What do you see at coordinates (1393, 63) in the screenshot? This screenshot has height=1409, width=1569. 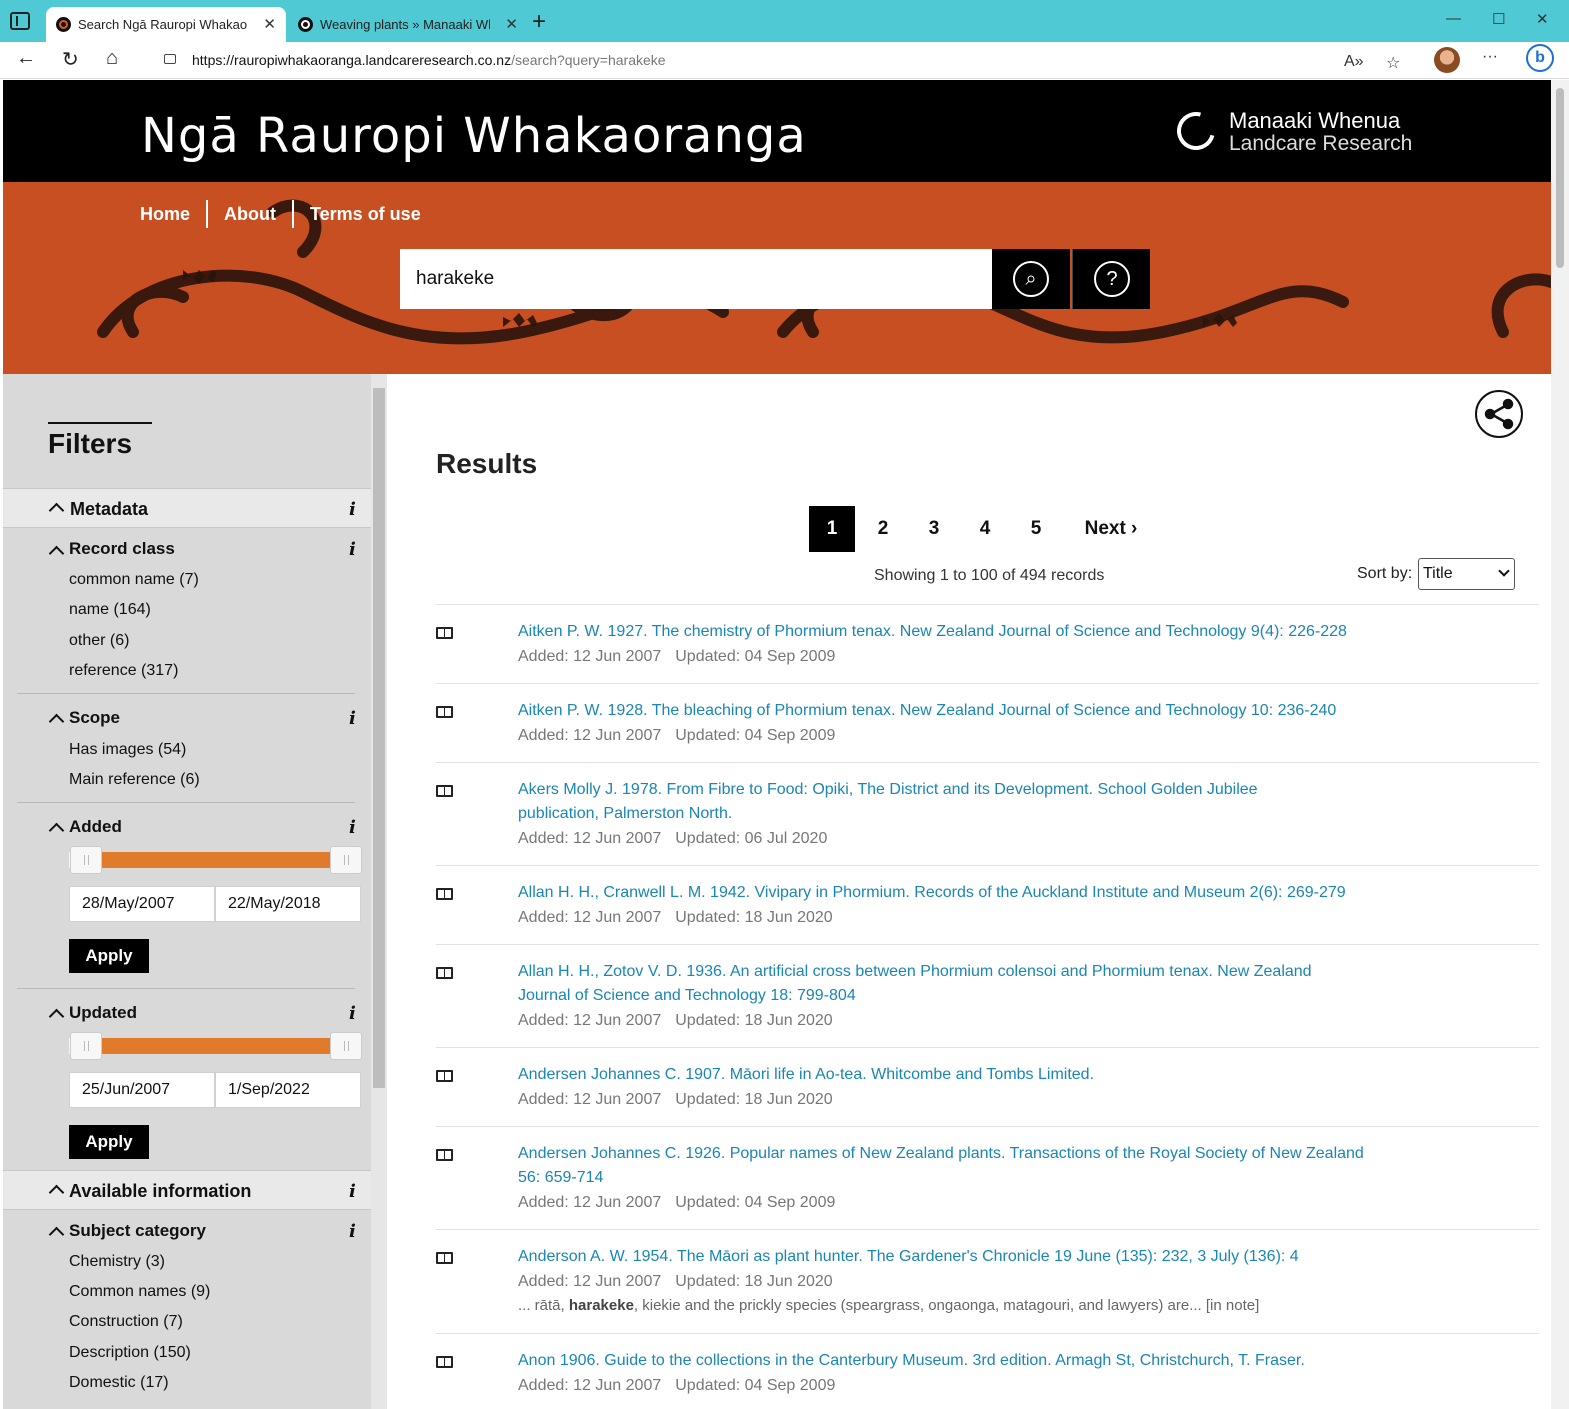 I see `favorites-icon: ☆` at bounding box center [1393, 63].